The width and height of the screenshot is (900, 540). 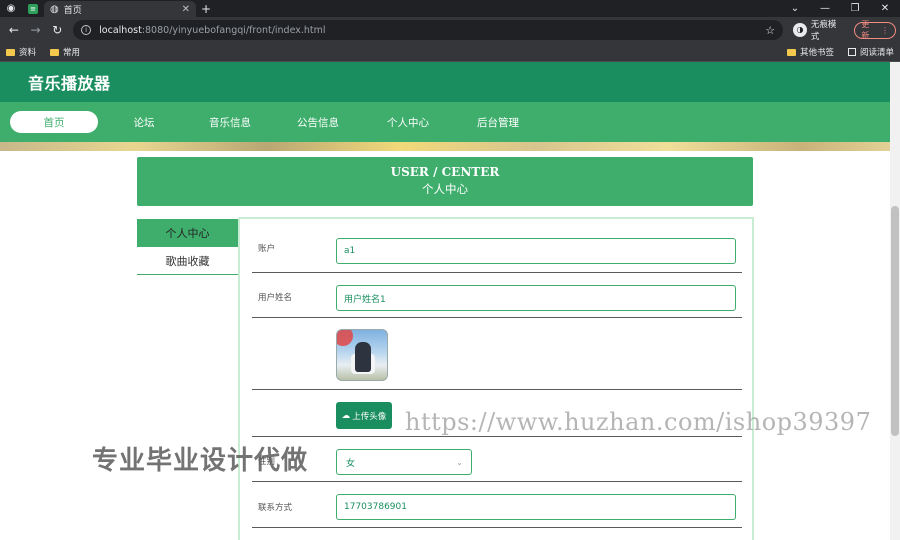 I want to click on heading-en: USER / CENTER, so click(x=445, y=172).